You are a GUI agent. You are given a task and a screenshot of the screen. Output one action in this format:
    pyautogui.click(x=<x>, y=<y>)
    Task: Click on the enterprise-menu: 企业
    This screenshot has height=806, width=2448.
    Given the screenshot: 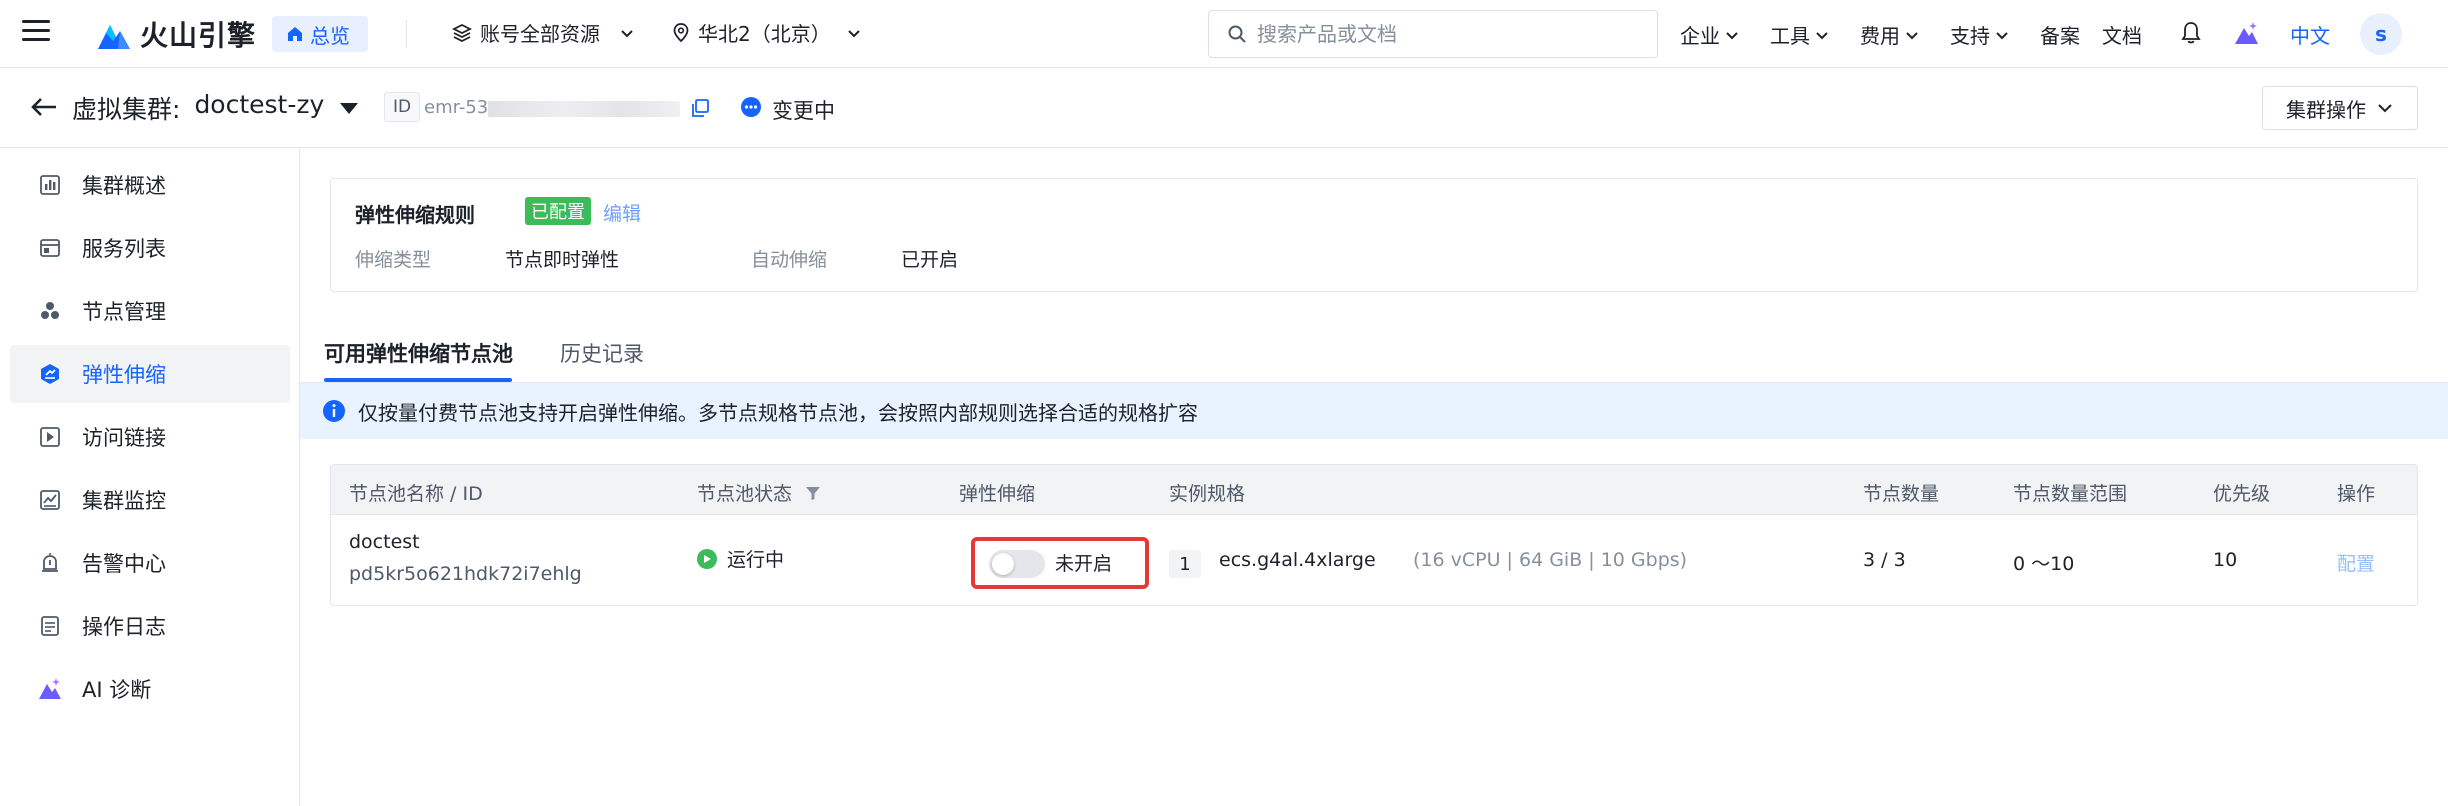 What is the action you would take?
    pyautogui.click(x=1710, y=34)
    